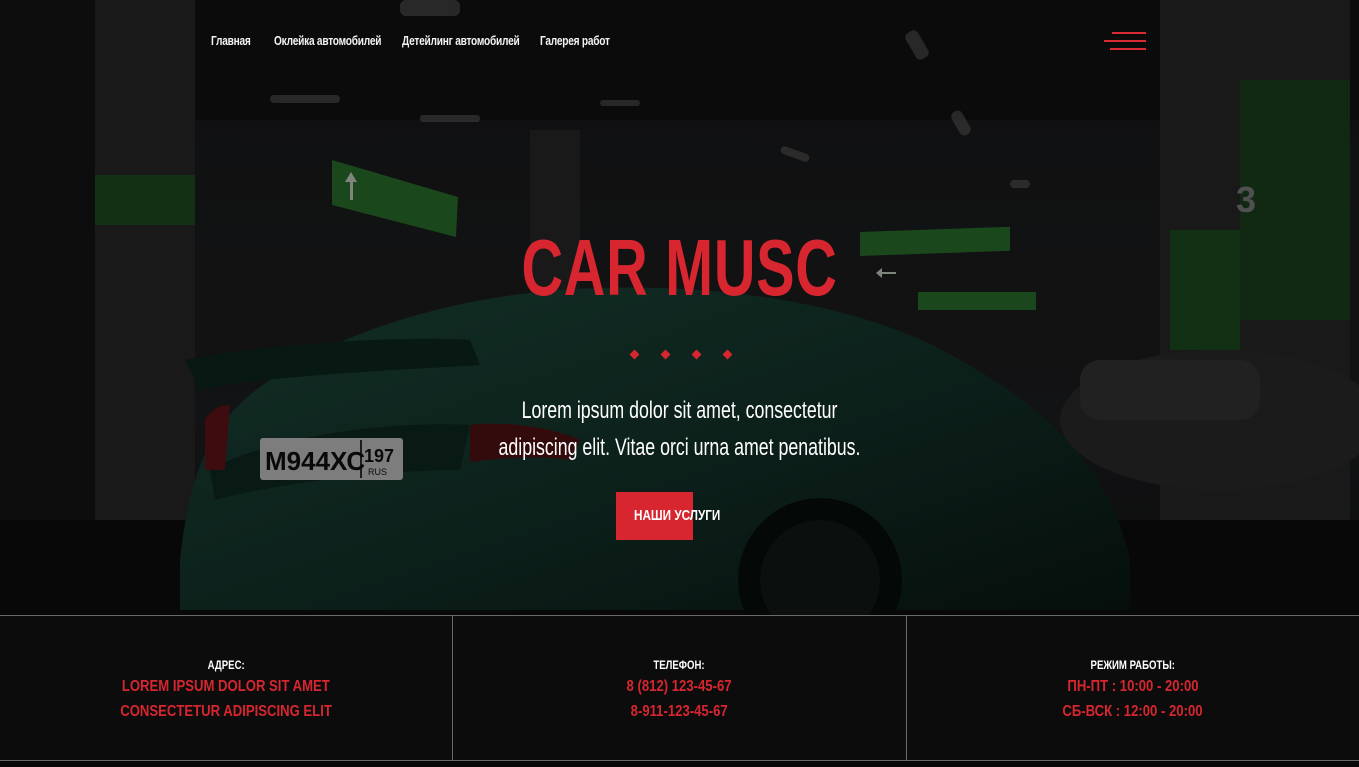 Image resolution: width=1359 pixels, height=767 pixels. I want to click on address-label: АДРЕС:, so click(226, 665).